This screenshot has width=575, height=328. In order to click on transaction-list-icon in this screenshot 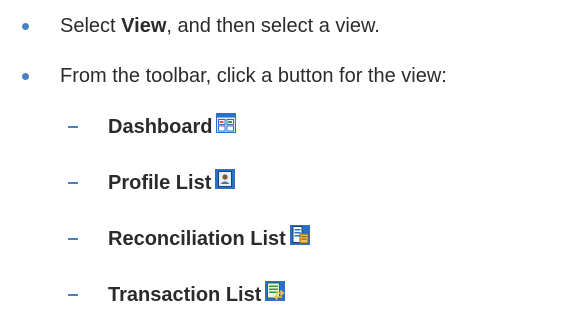, I will do `click(275, 291)`.